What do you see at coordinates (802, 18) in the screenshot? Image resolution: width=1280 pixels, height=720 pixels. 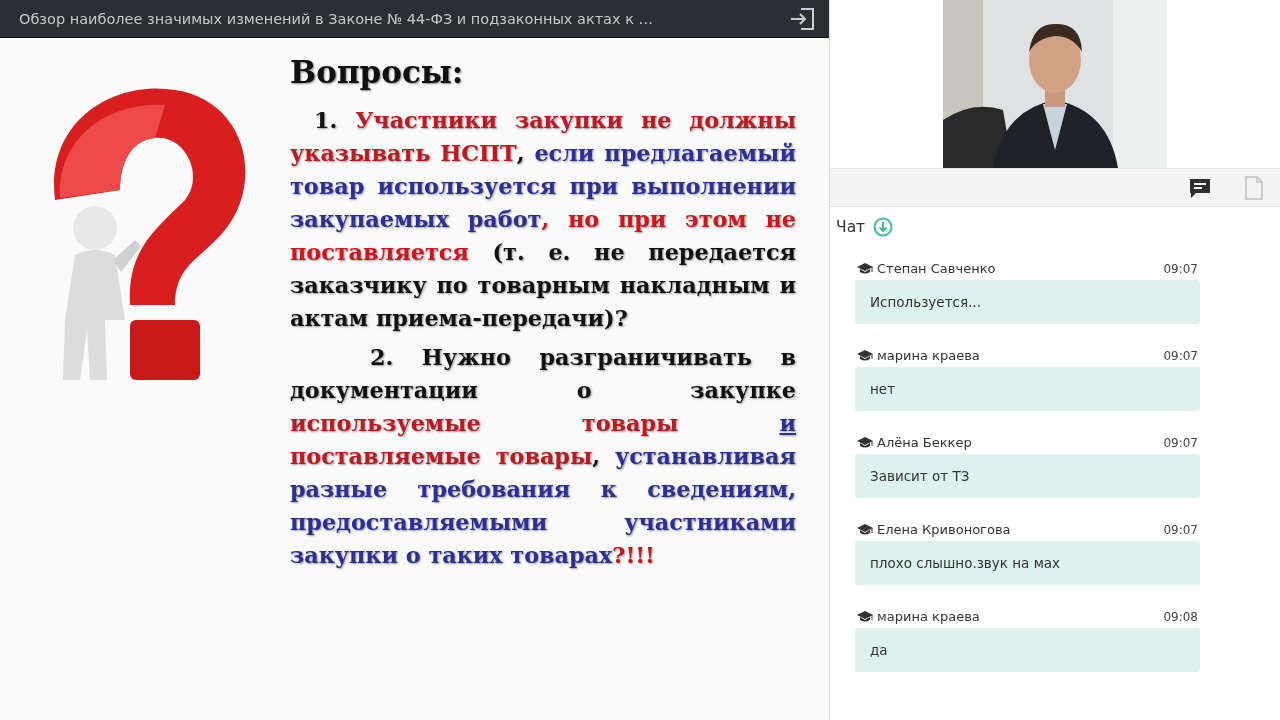 I see `exit-icon` at bounding box center [802, 18].